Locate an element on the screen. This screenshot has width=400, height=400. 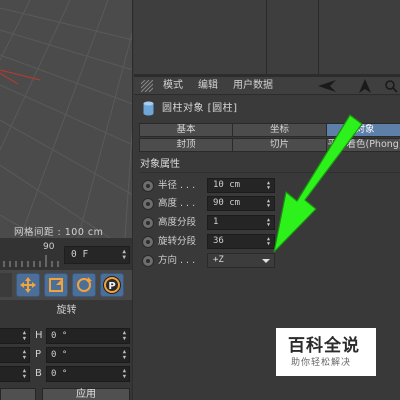
radius-field: 10 cm ▲ ▼ is located at coordinates (241, 185).